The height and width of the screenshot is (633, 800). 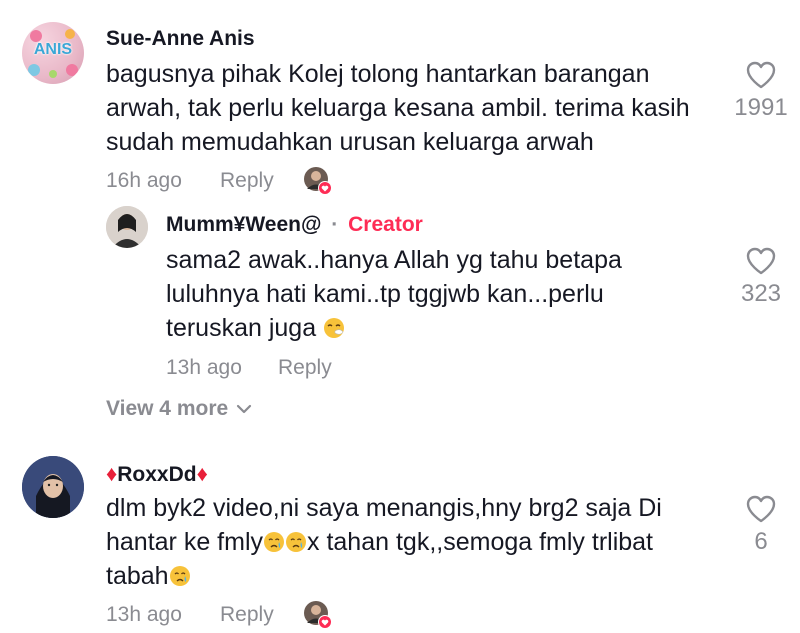 What do you see at coordinates (761, 293) in the screenshot?
I see `like-count: 323` at bounding box center [761, 293].